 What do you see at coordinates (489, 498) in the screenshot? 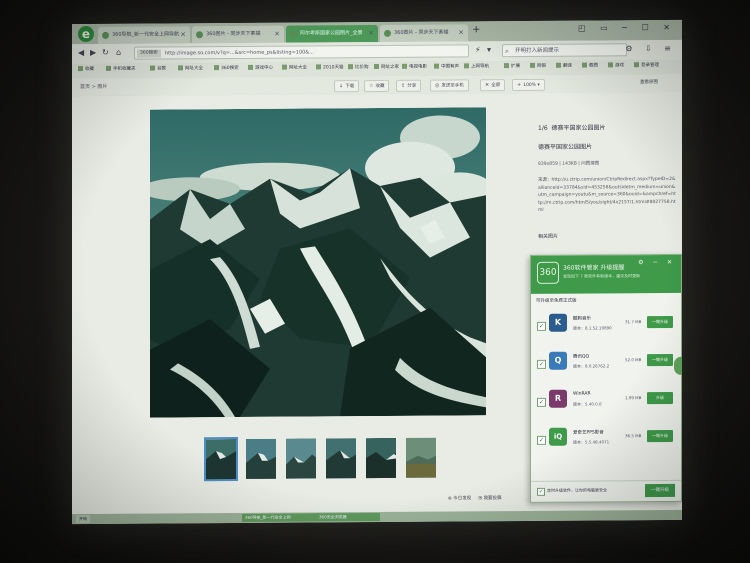
I see `submit-link: ⊞ 我要投稿` at bounding box center [489, 498].